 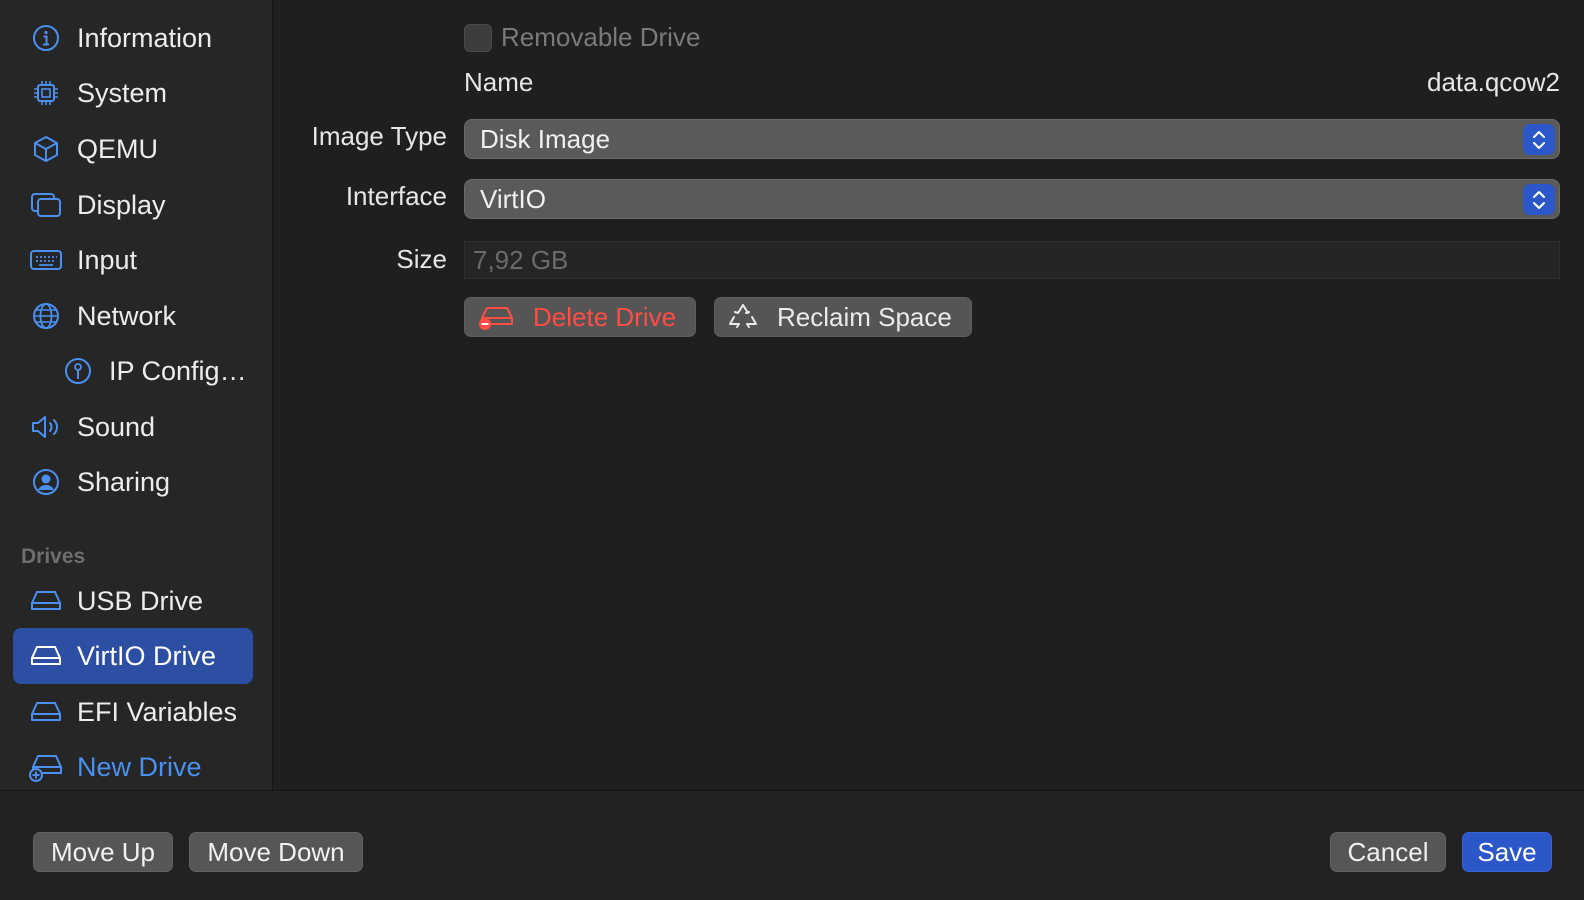 What do you see at coordinates (103, 852) in the screenshot?
I see `move-up-button: Move Up` at bounding box center [103, 852].